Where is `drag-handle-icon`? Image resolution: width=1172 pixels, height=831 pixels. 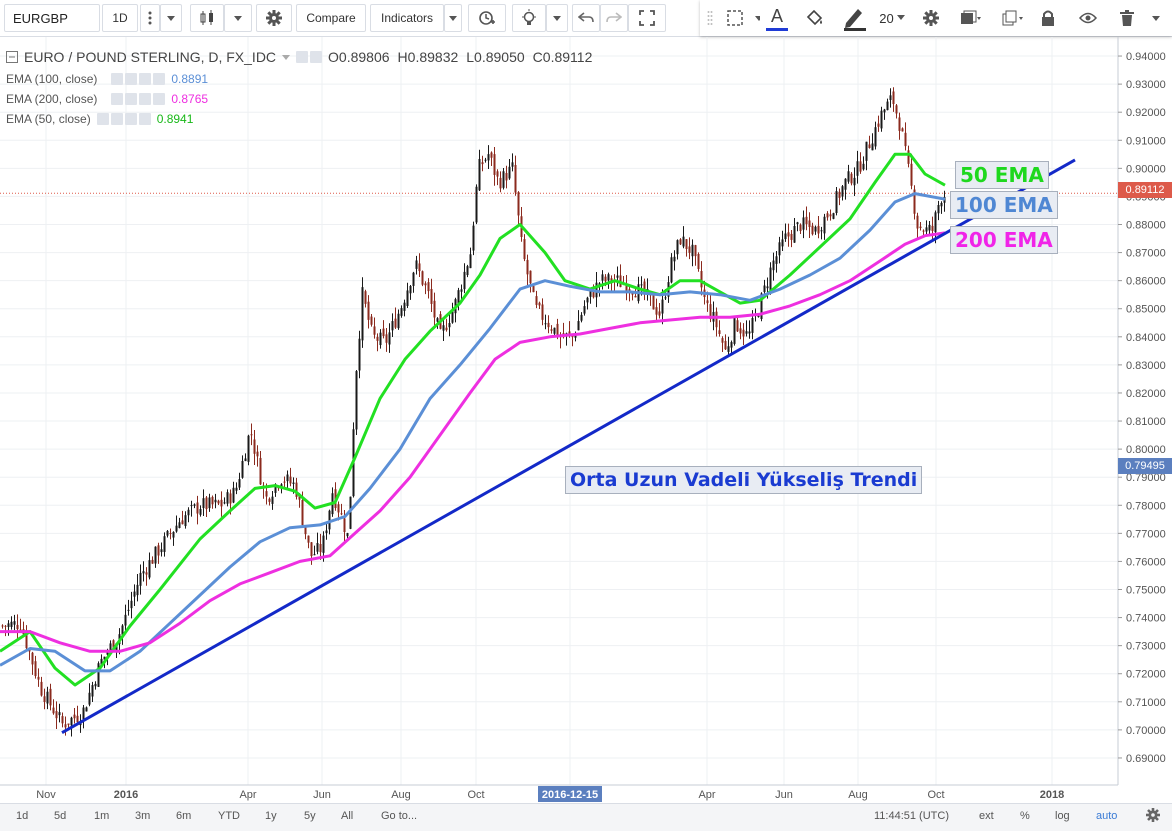
drag-handle-icon is located at coordinates (710, 18).